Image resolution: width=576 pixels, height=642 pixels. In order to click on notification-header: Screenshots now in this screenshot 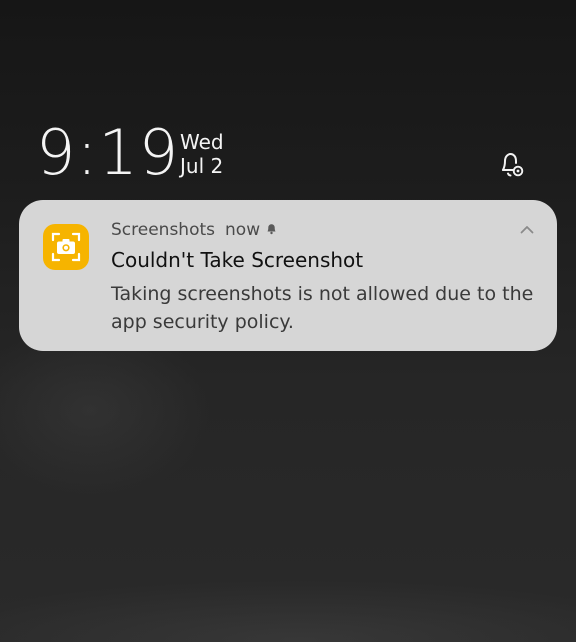, I will do `click(194, 230)`.